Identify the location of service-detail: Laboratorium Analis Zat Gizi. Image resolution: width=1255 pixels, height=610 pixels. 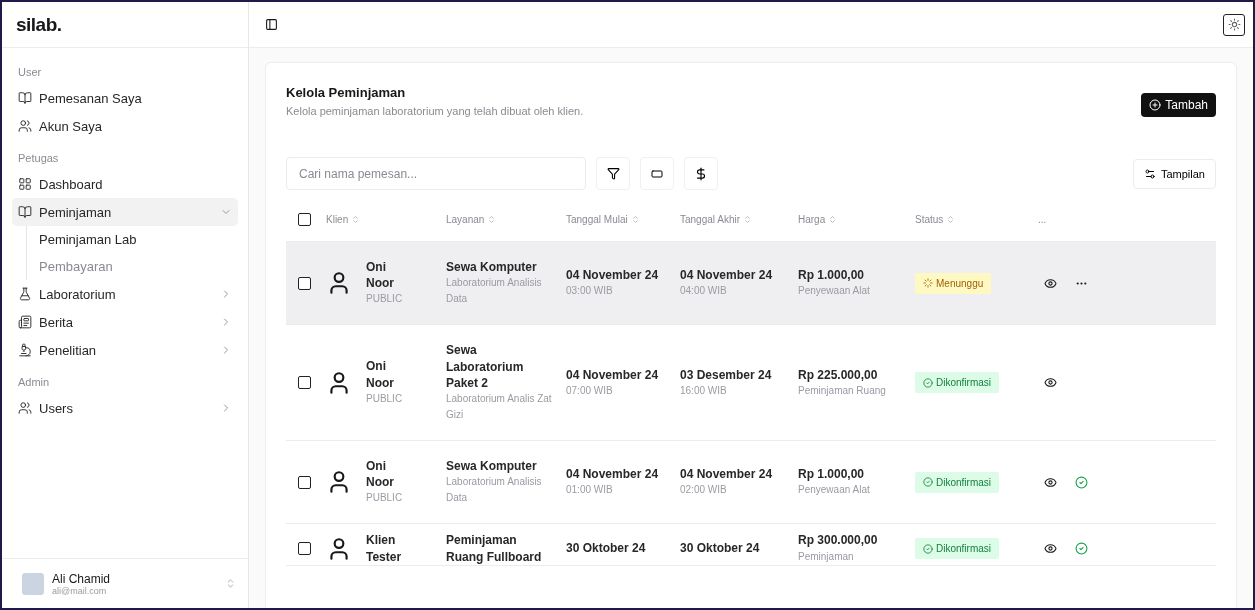
(499, 406).